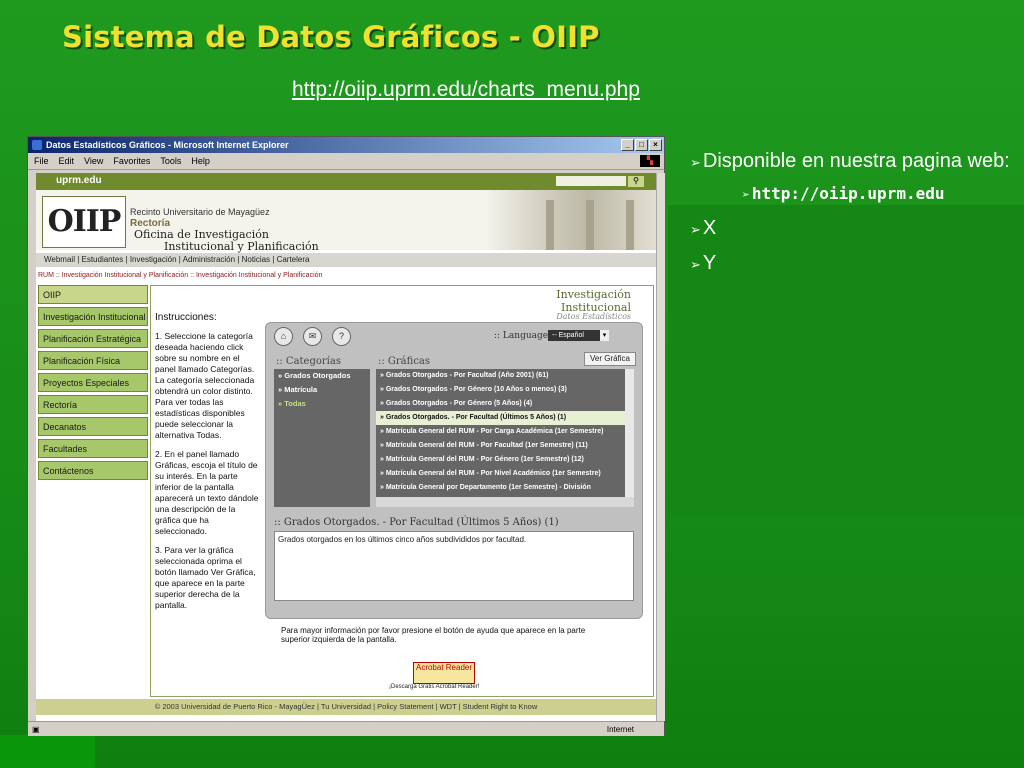 The width and height of the screenshot is (1024, 768). Describe the element at coordinates (93, 426) in the screenshot. I see `sidebar-item-decanatos: Decanatos` at that location.